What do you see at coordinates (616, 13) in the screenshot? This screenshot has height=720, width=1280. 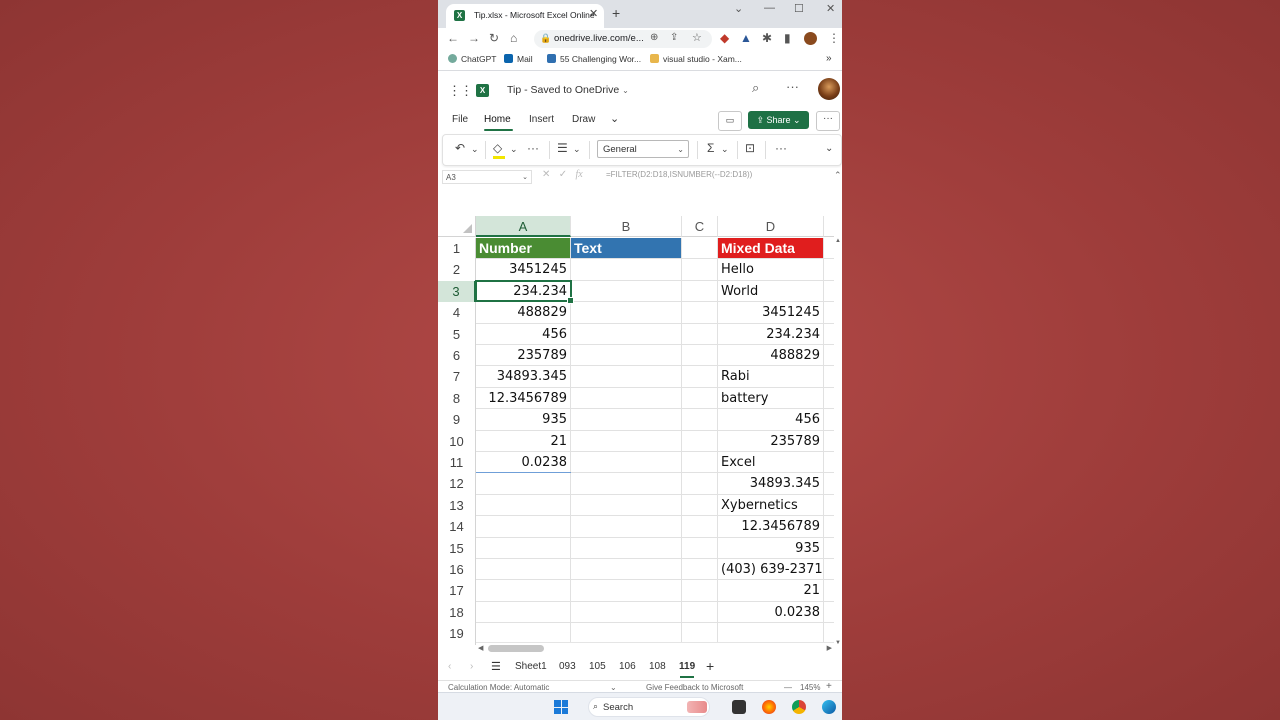 I see `new-tab-icon: +` at bounding box center [616, 13].